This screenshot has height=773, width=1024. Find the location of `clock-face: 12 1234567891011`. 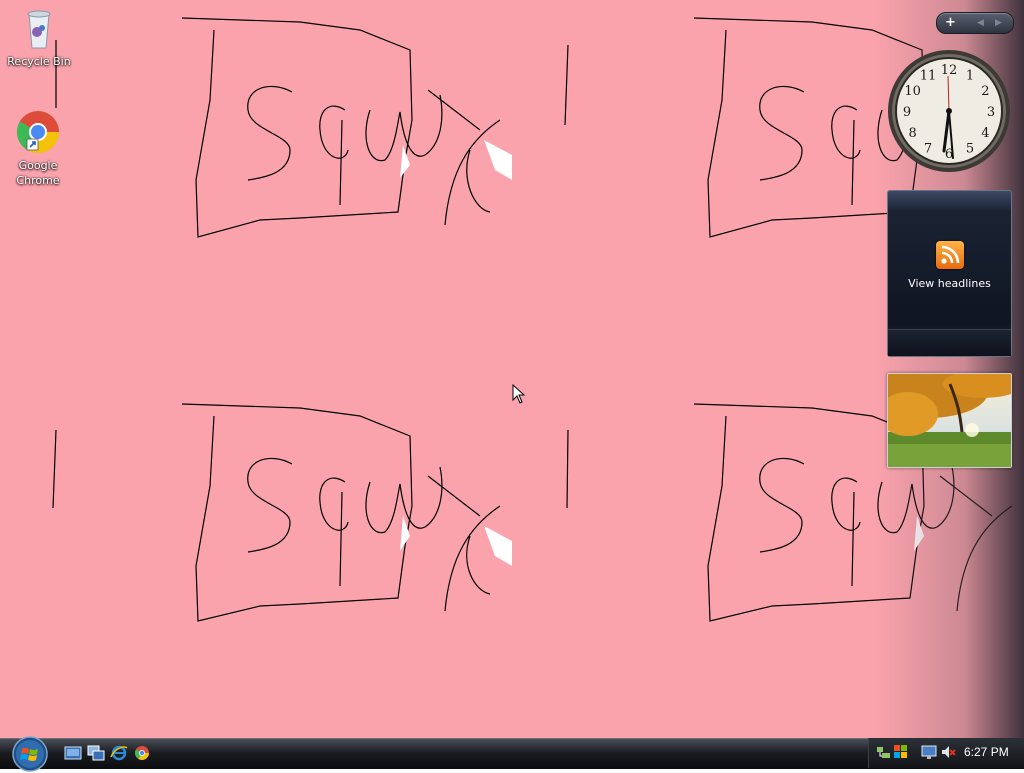

clock-face: 12 1234567891011 is located at coordinates (949, 111).